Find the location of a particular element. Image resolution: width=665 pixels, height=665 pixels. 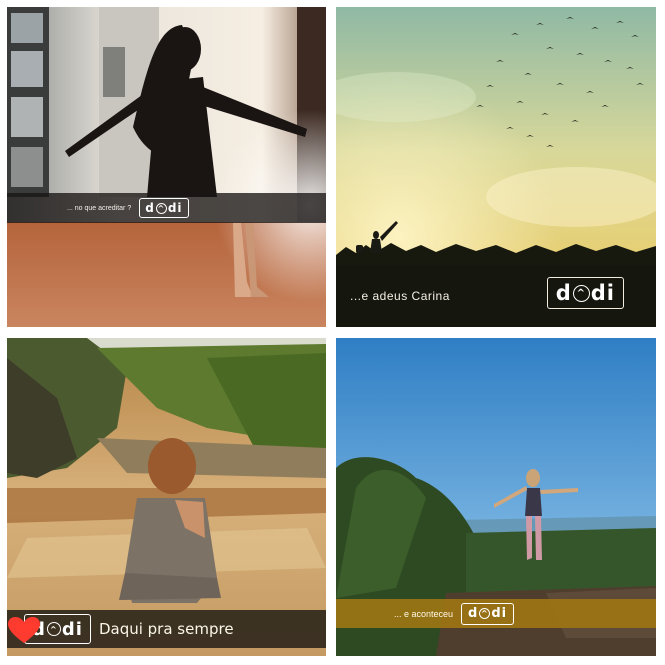

caption-bar: ... no que acreditar ? d ^ di is located at coordinates (166, 208).